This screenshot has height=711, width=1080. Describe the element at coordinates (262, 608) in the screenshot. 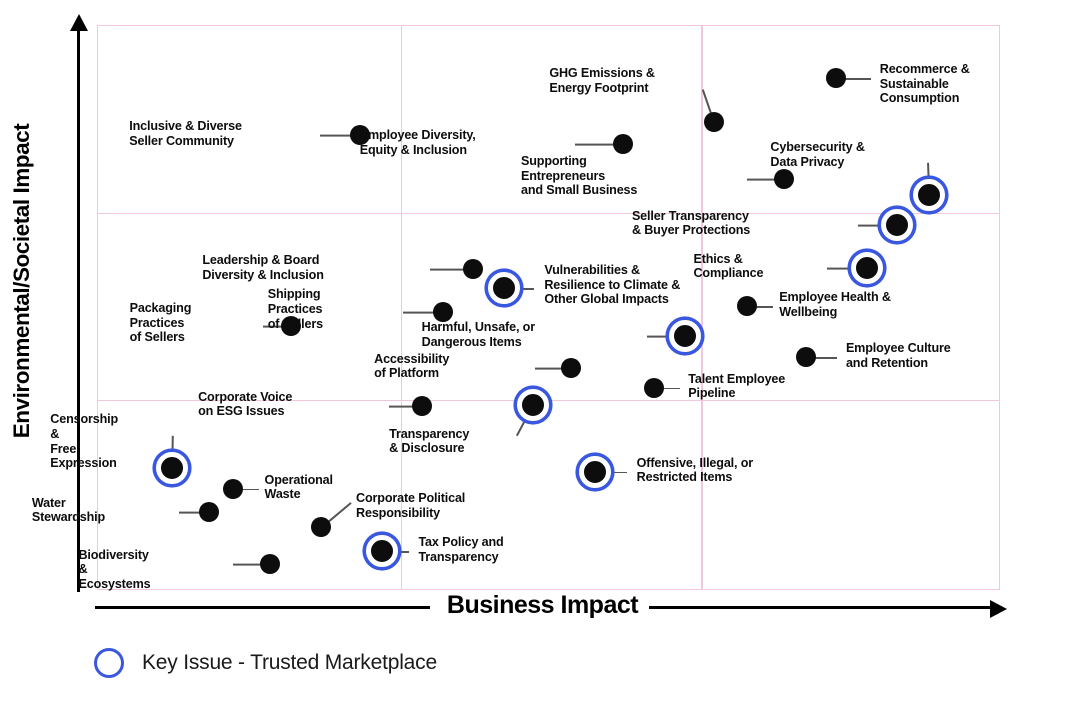

I see `x-axis-line-left` at that location.